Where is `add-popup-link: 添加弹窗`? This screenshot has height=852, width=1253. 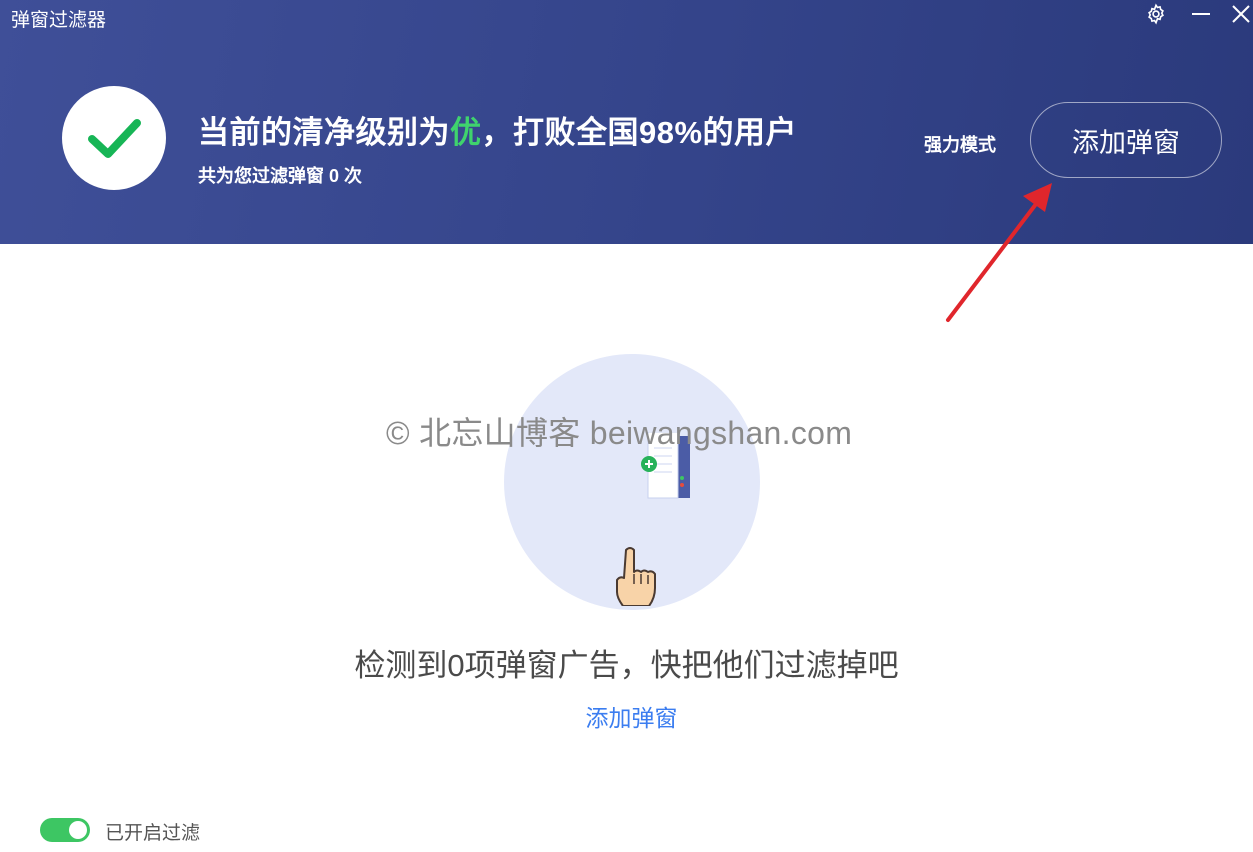
add-popup-link: 添加弹窗 is located at coordinates (626, 716).